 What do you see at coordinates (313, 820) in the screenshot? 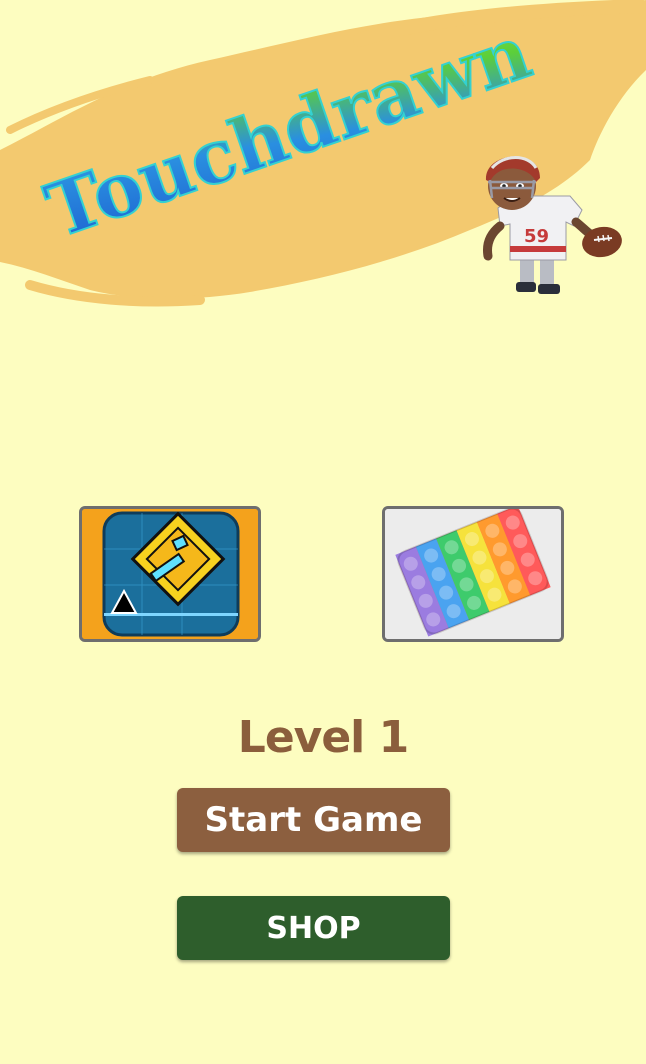
I see `start-game-button: Start Game` at bounding box center [313, 820].